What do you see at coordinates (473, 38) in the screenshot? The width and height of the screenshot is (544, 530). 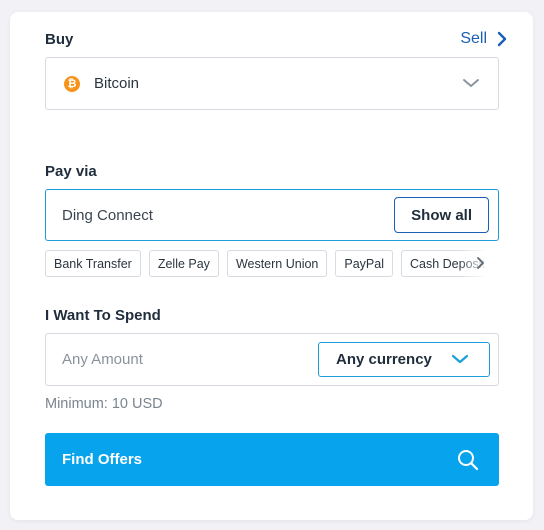 I see `sell-link-label: Sell` at bounding box center [473, 38].